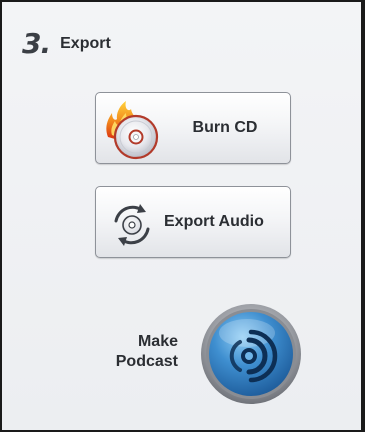  I want to click on make-podcast-line1: Make, so click(157, 341).